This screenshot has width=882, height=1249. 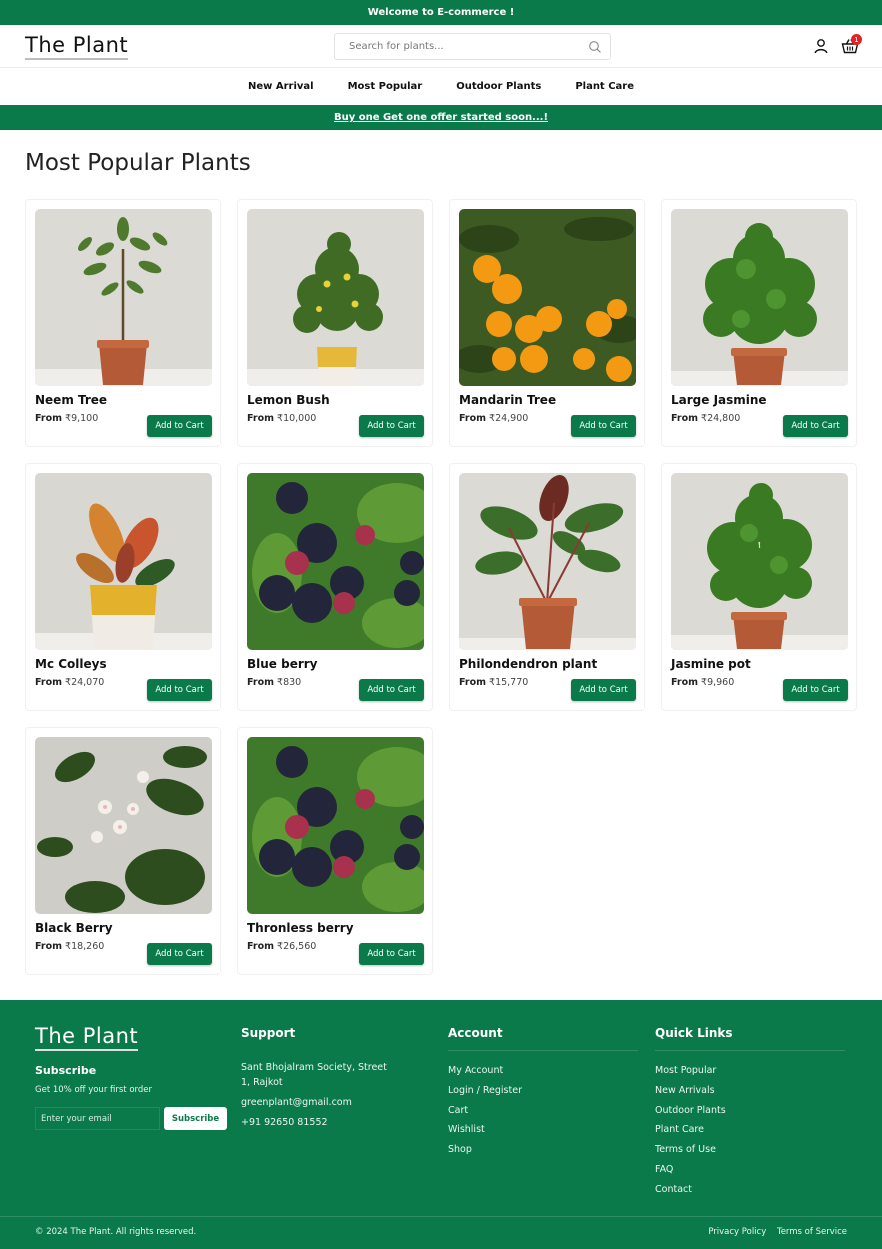 What do you see at coordinates (274, 682) in the screenshot?
I see `product-price: From ₹830` at bounding box center [274, 682].